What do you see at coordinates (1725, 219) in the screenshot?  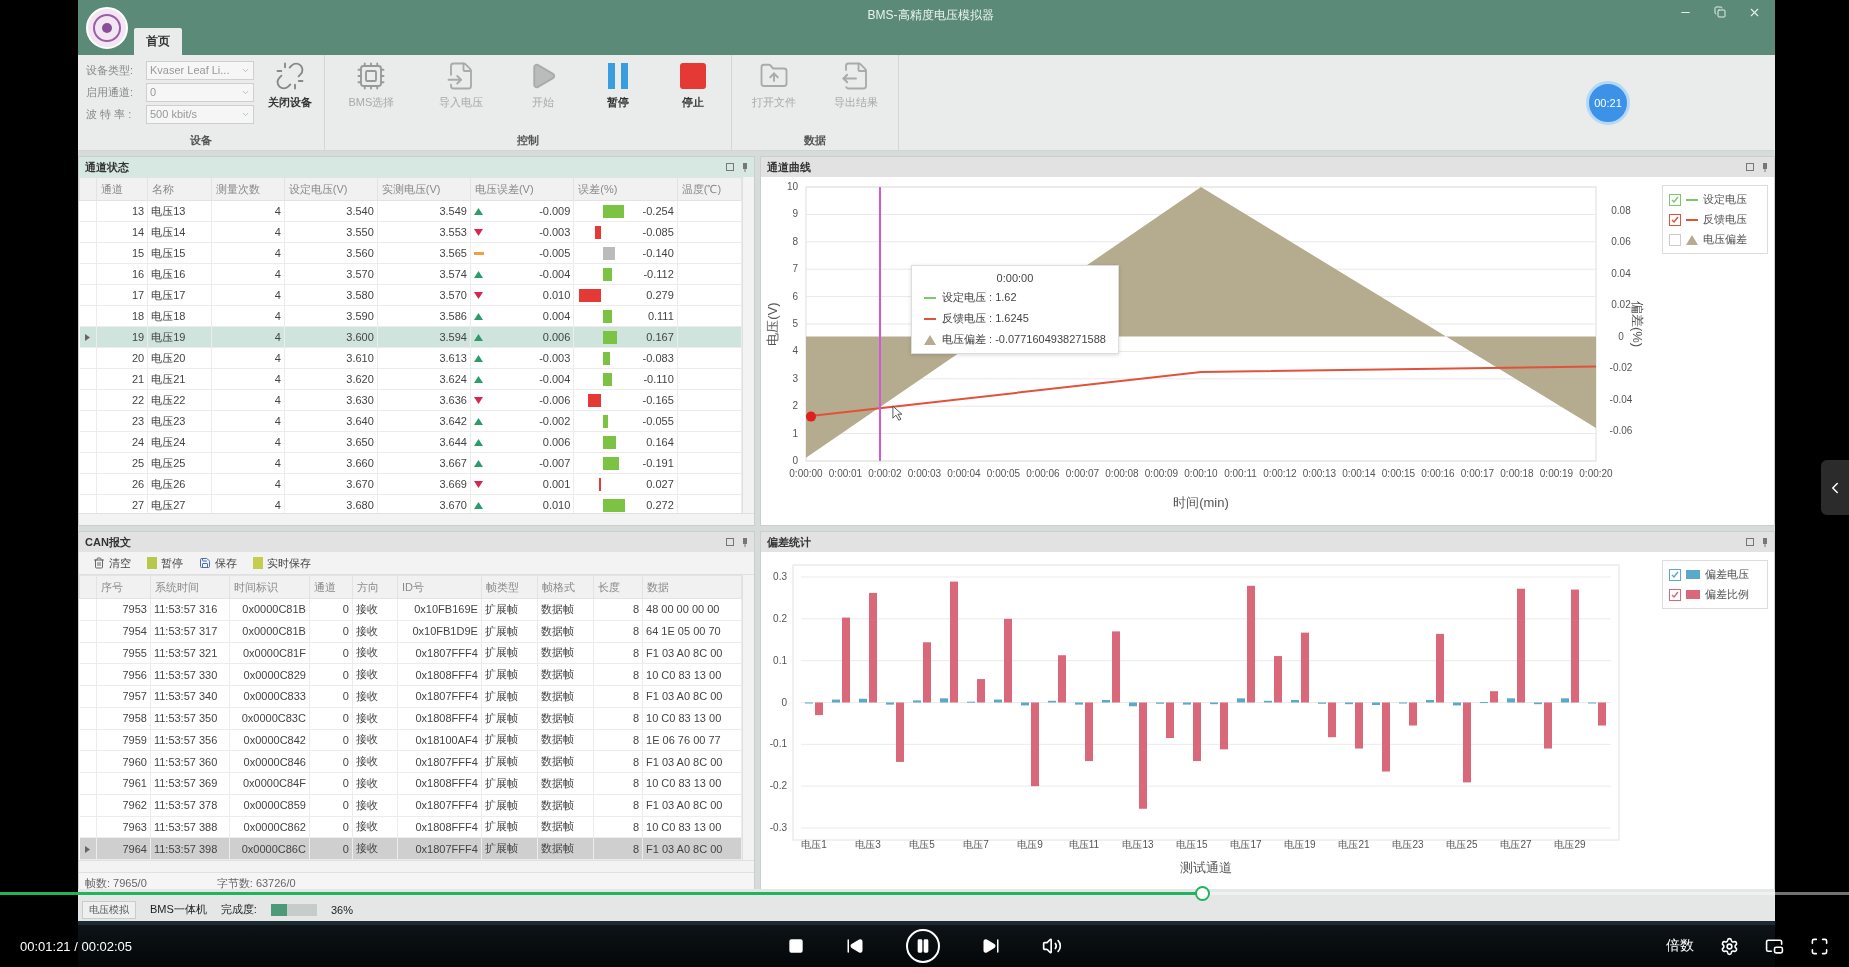 I see `legend-label: 反馈电压` at bounding box center [1725, 219].